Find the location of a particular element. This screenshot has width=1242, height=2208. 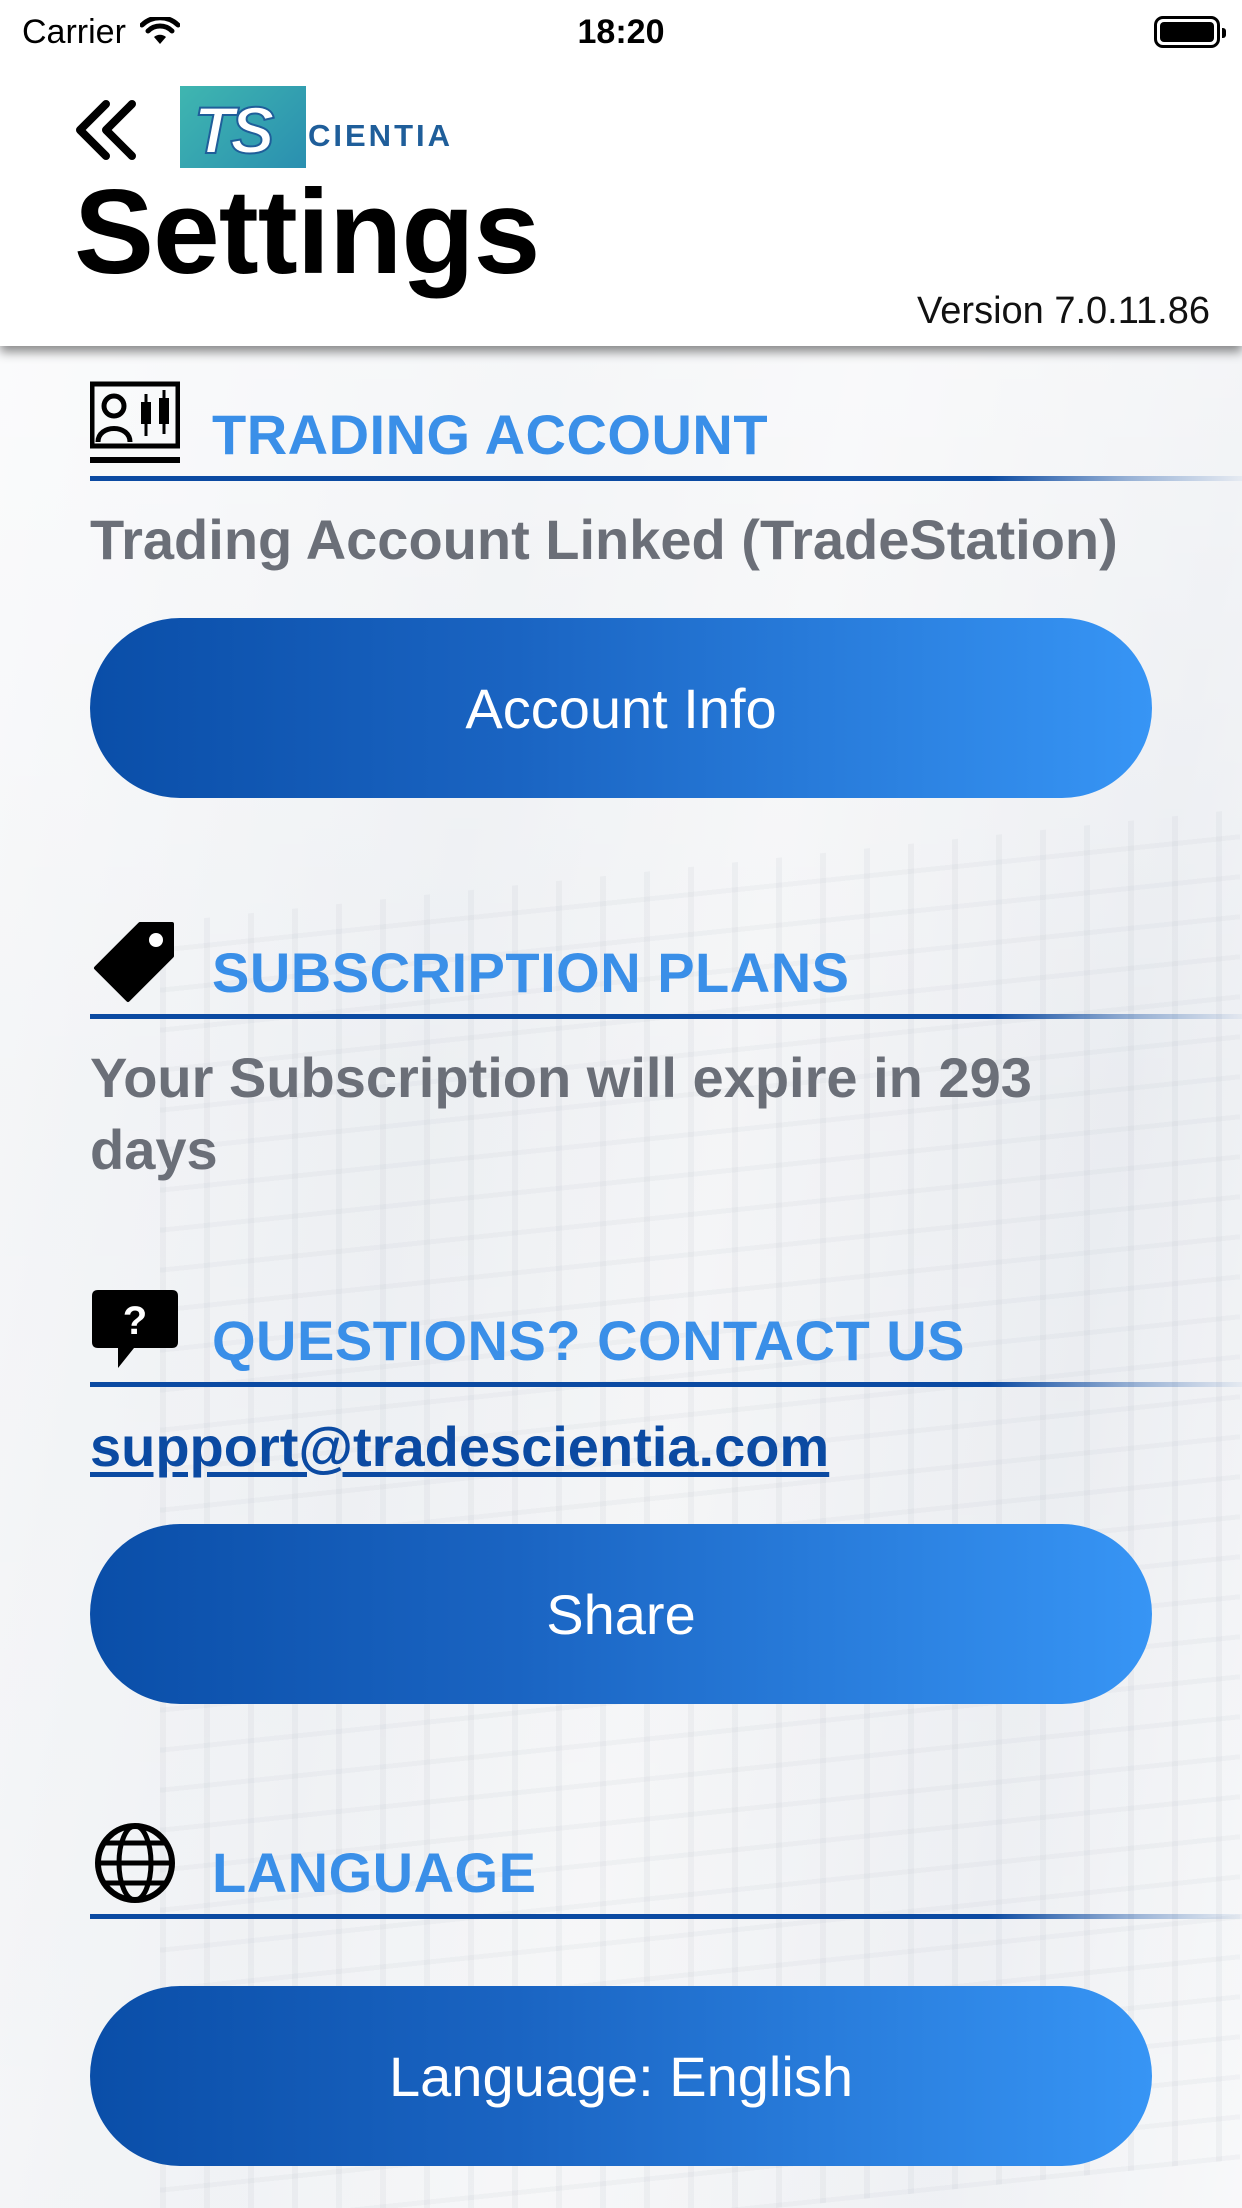

section-contact-us: ? QUESTIONS? CONTACT US is located at coordinates (666, 1336).